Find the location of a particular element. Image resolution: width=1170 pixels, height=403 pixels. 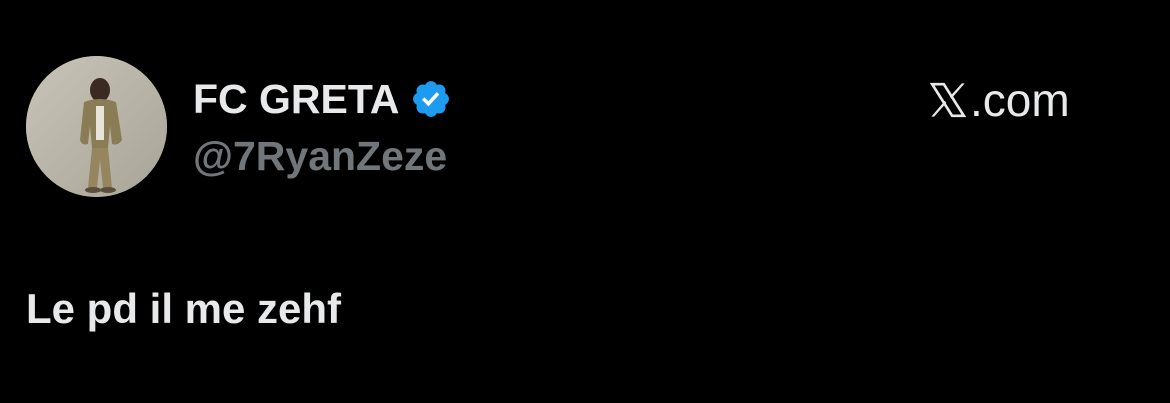

x-logo-icon is located at coordinates (948, 100).